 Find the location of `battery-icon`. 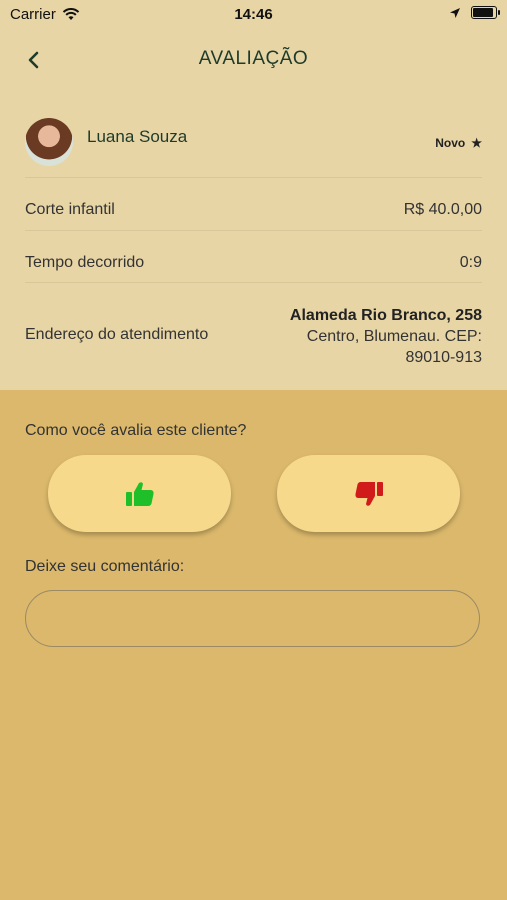

battery-icon is located at coordinates (485, 12).